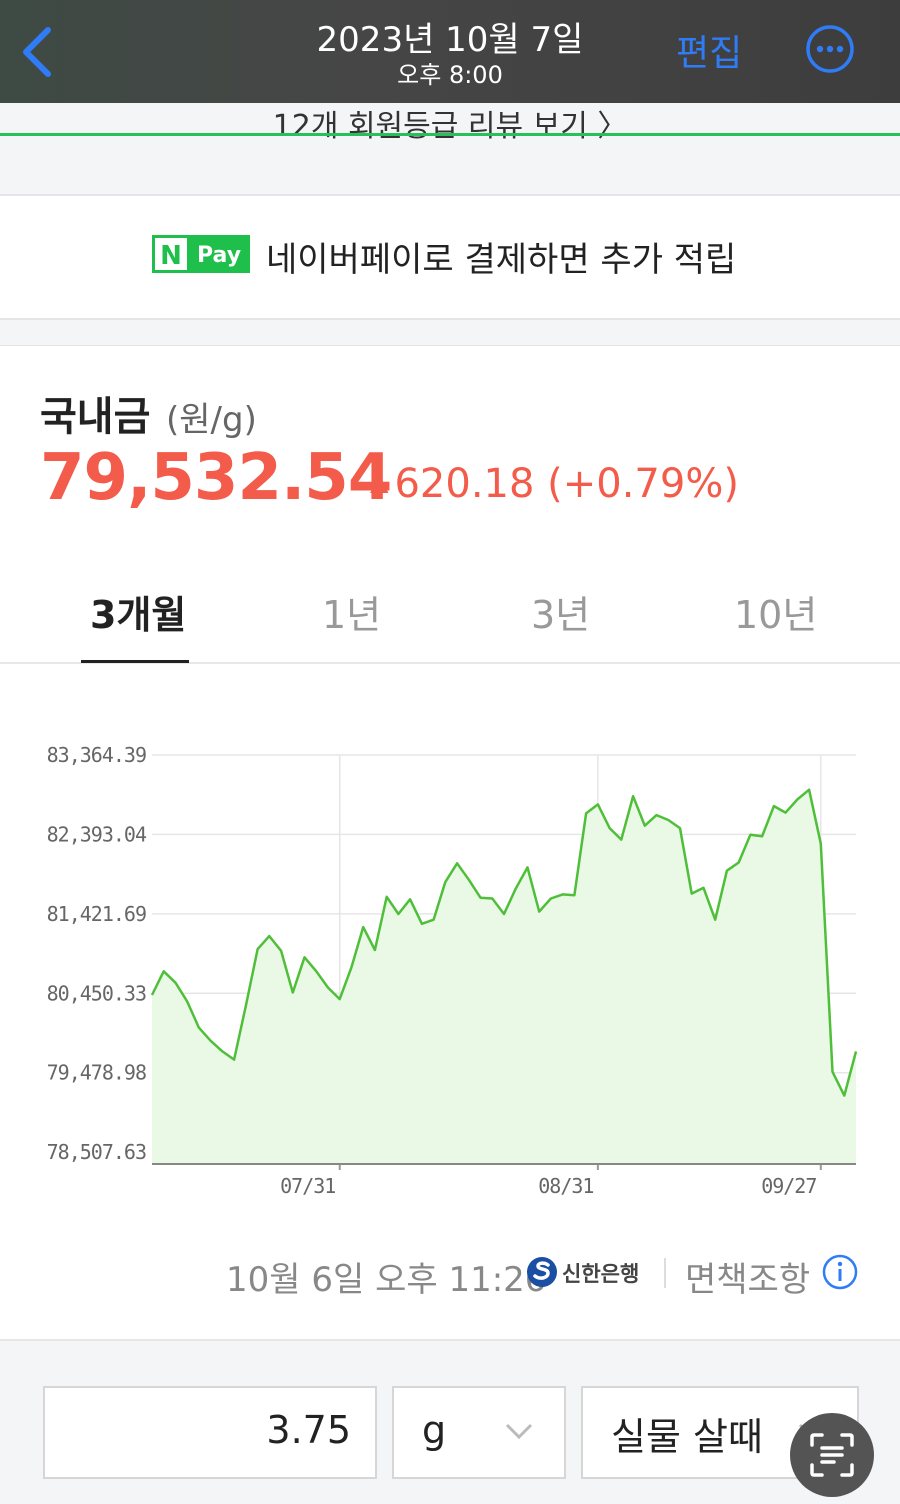 The image size is (900, 1504). I want to click on price-change: ▲ 620.18 (+0.79%), so click(554, 484).